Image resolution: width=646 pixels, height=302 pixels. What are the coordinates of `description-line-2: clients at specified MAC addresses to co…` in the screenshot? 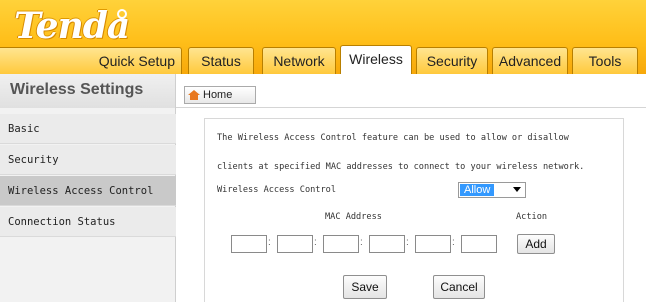 It's located at (401, 167).